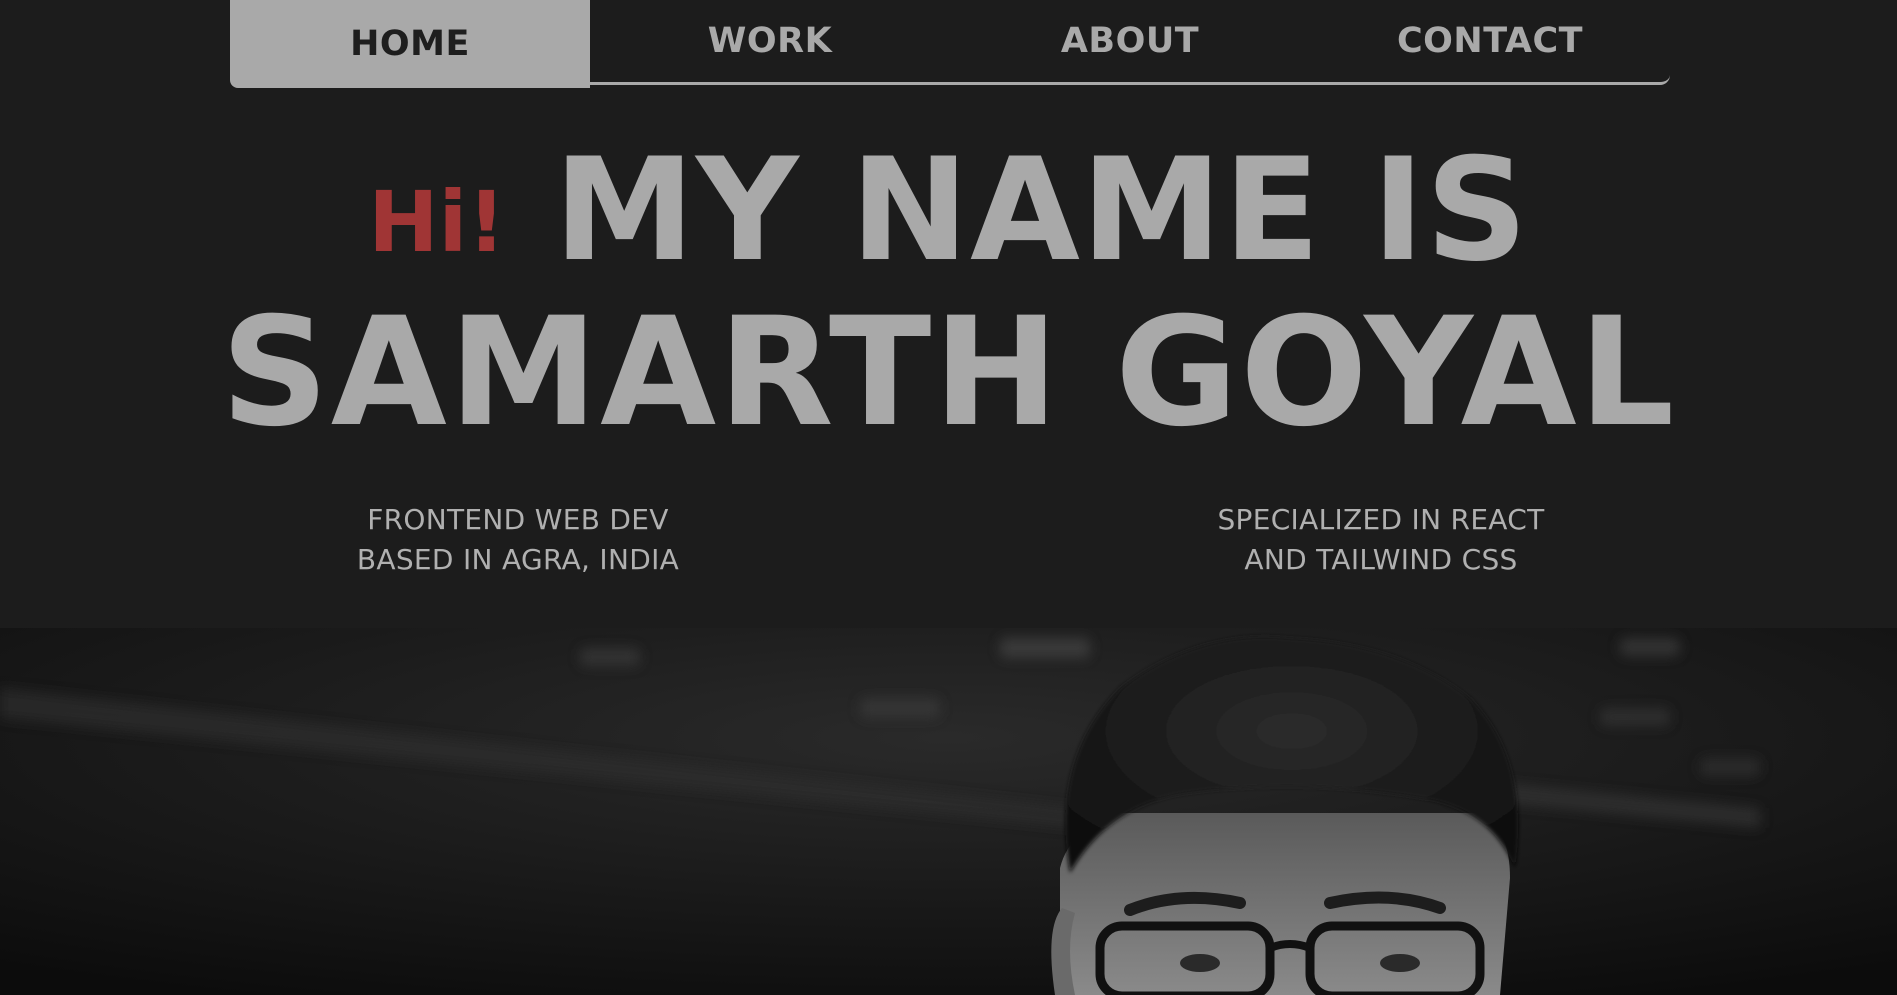 The width and height of the screenshot is (1897, 995). I want to click on role-text: FRONTEND WEB DEV, so click(518, 519).